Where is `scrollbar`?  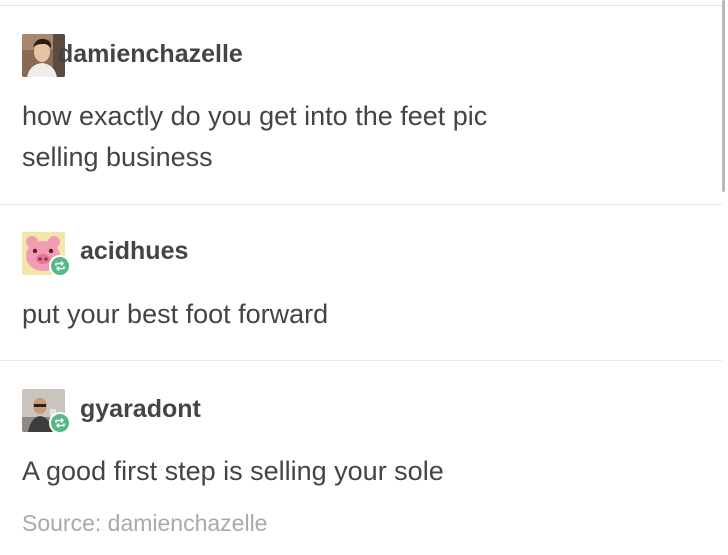
scrollbar is located at coordinates (723, 96).